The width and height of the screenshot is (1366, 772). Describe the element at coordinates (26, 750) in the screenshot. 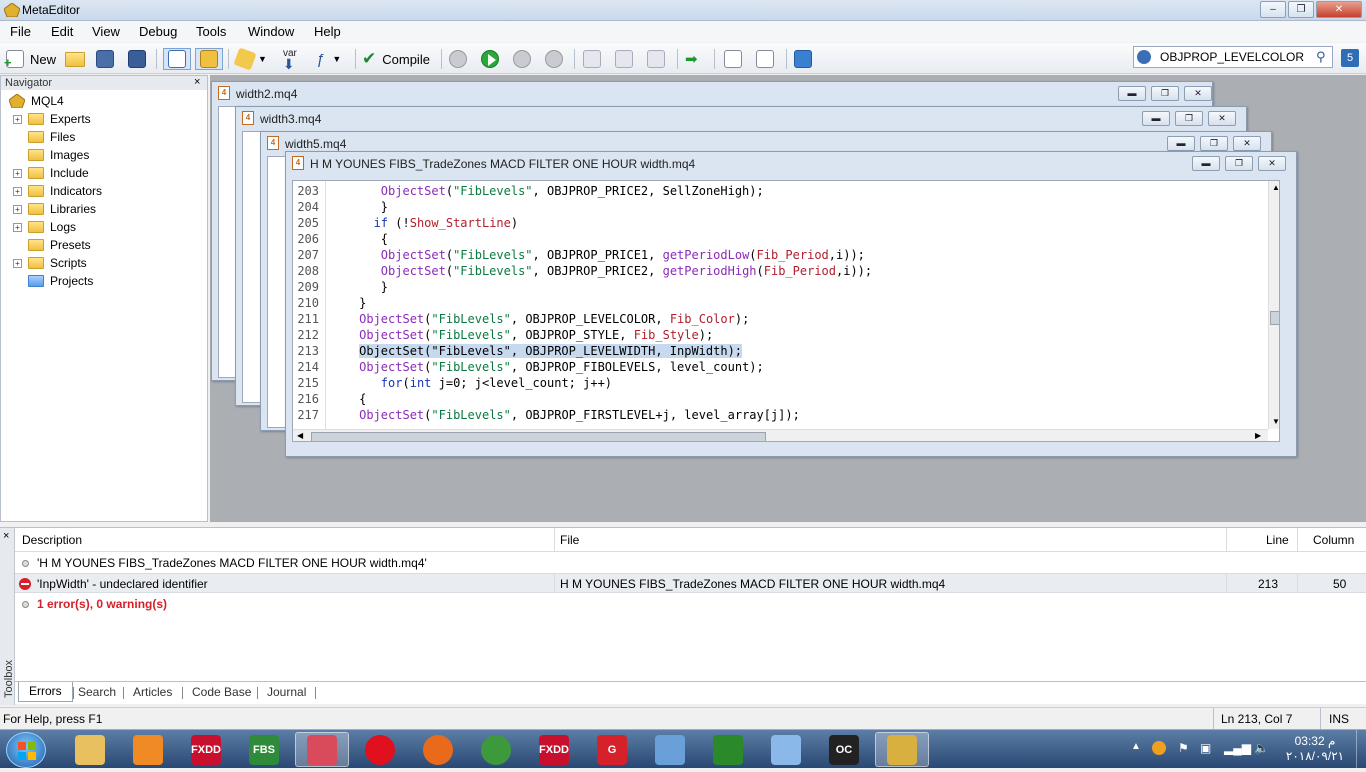

I see `start-button` at that location.